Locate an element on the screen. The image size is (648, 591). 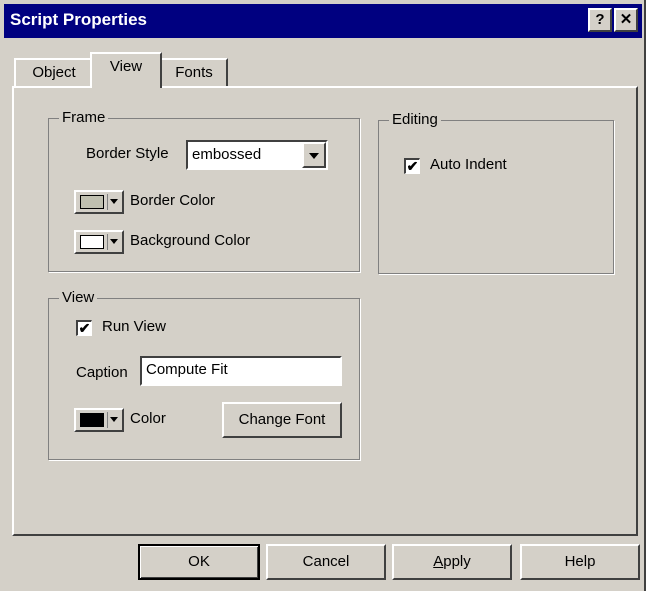
border-style-select: embossed is located at coordinates (257, 155).